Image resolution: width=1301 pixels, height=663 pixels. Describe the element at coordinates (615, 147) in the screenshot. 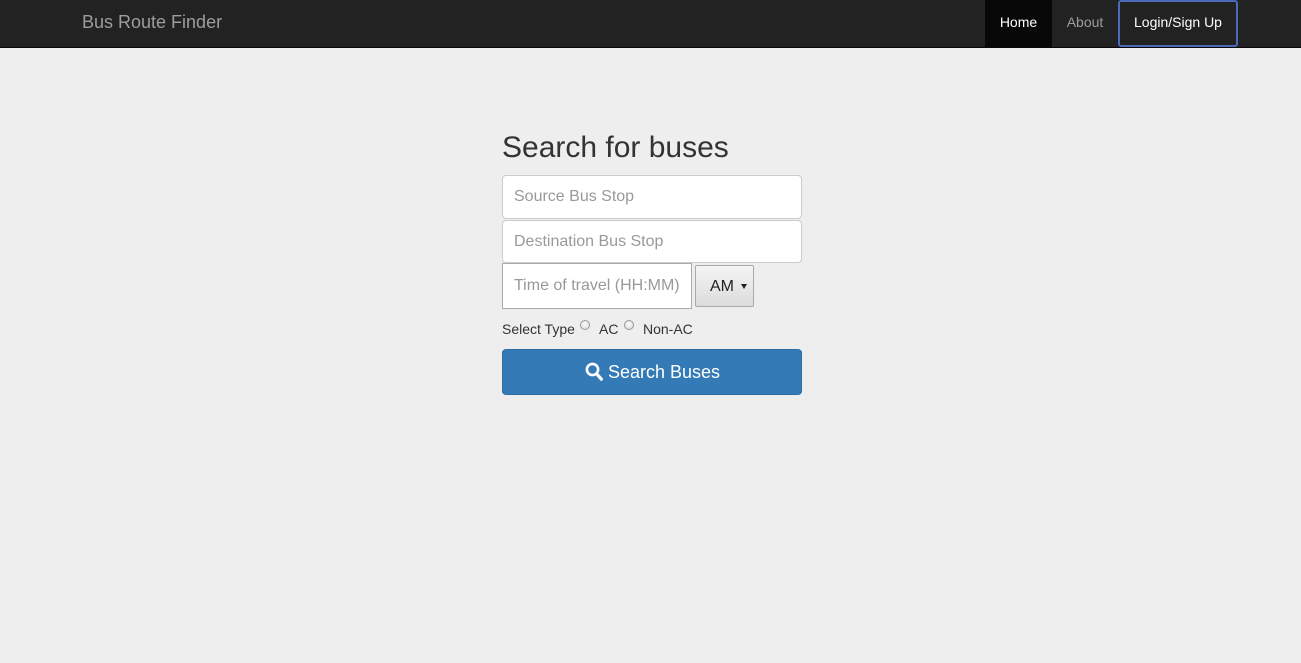

I see `page-title: Search for buses` at that location.